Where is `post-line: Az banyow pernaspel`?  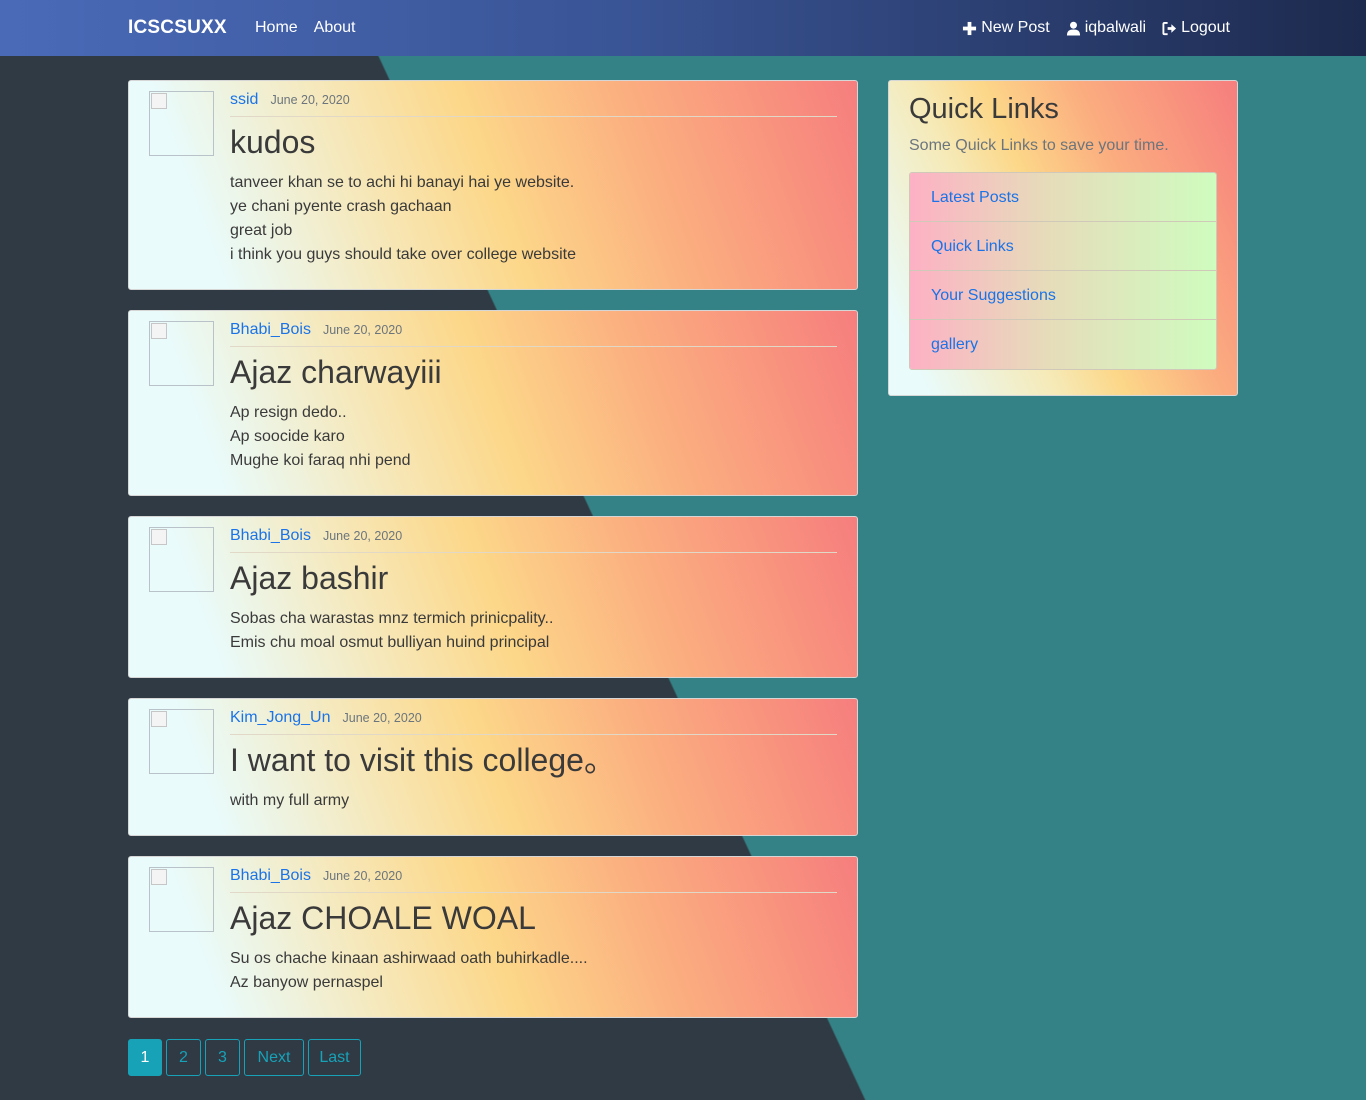
post-line: Az banyow pernaspel is located at coordinates (306, 982).